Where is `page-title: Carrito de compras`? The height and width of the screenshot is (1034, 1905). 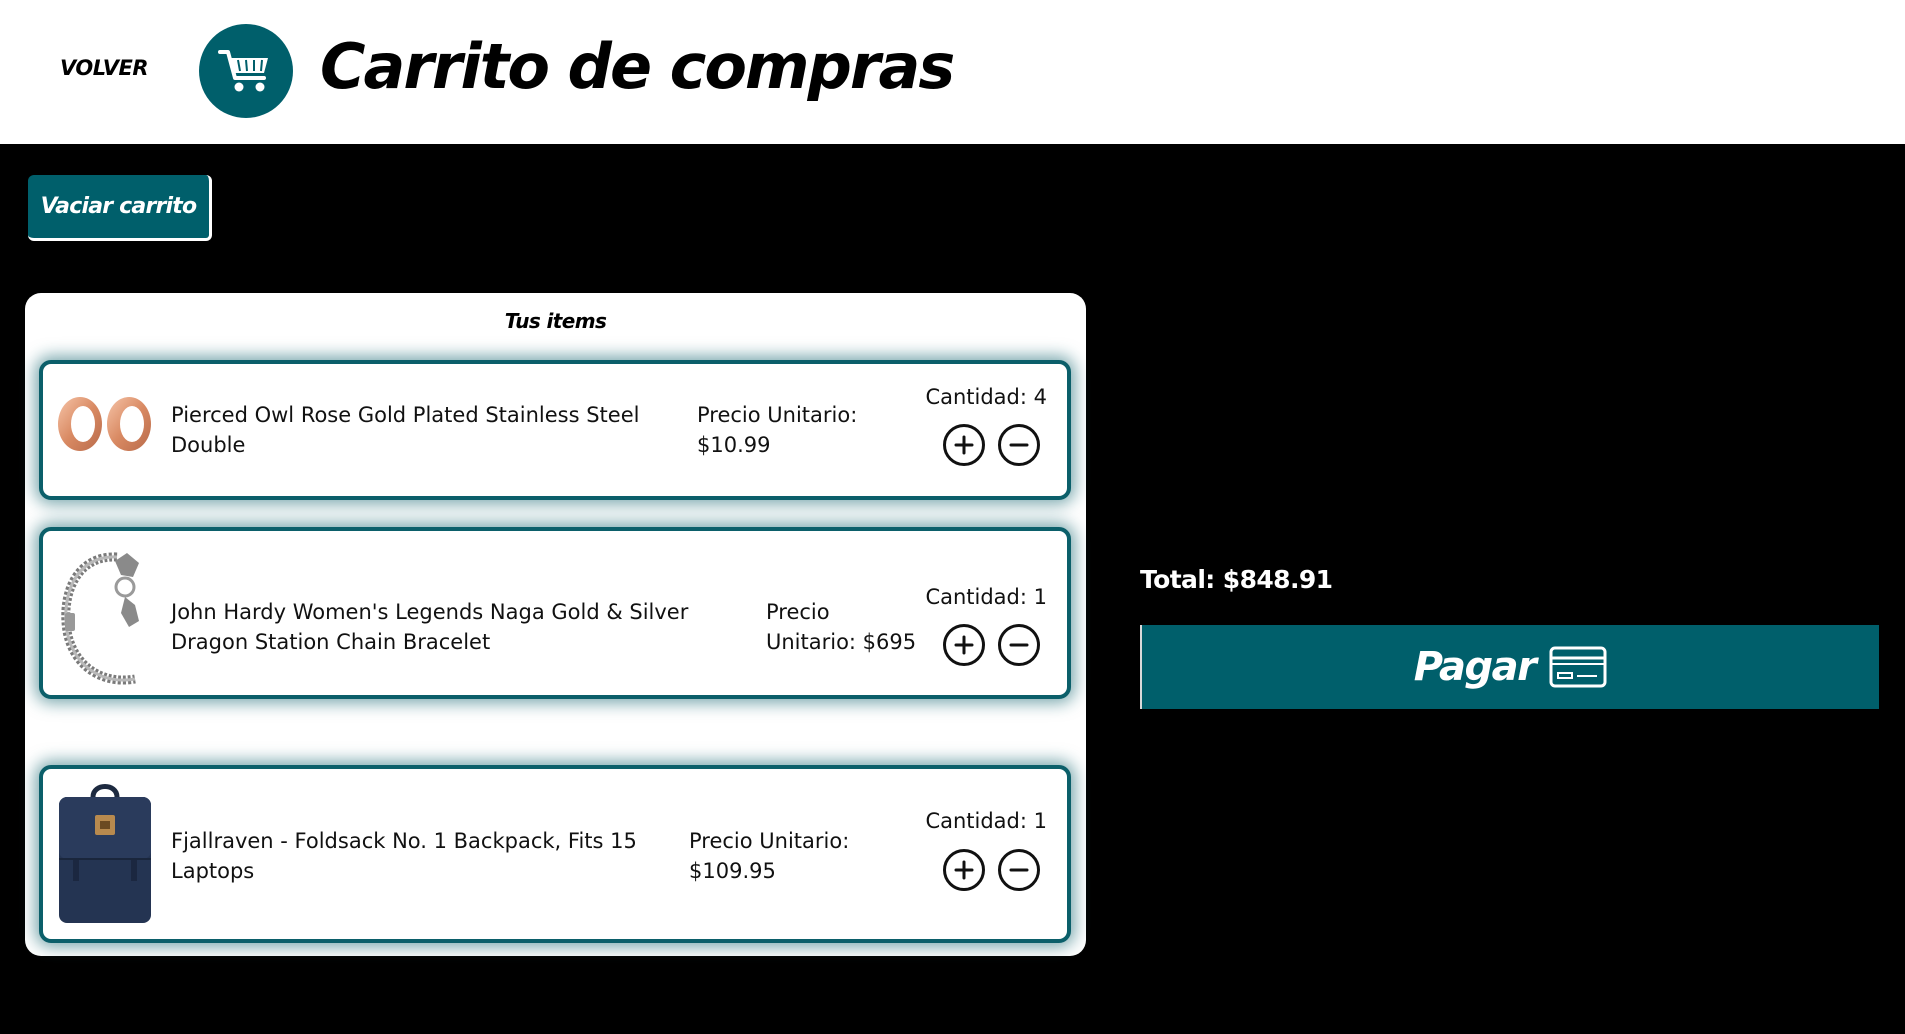
page-title: Carrito de compras is located at coordinates (637, 66).